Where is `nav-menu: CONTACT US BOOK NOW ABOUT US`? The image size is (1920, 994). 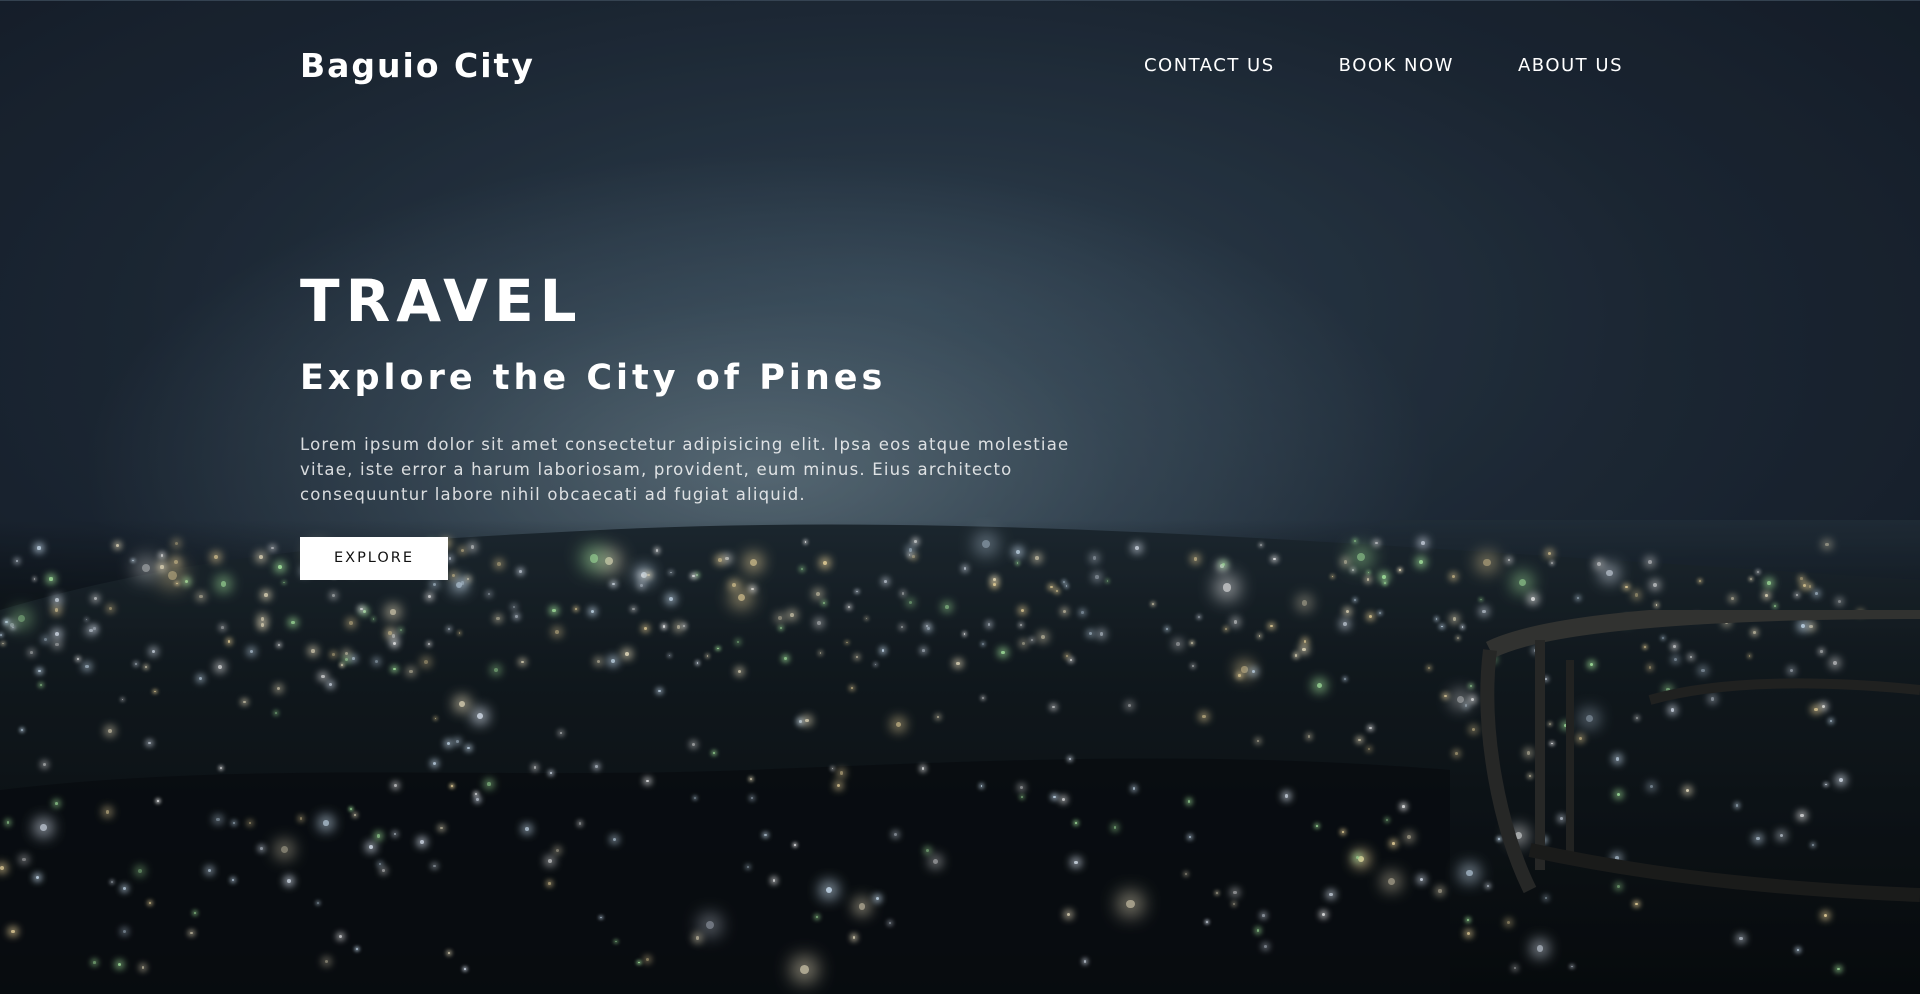
nav-menu: CONTACT US BOOK NOW ABOUT US is located at coordinates (1351, 65).